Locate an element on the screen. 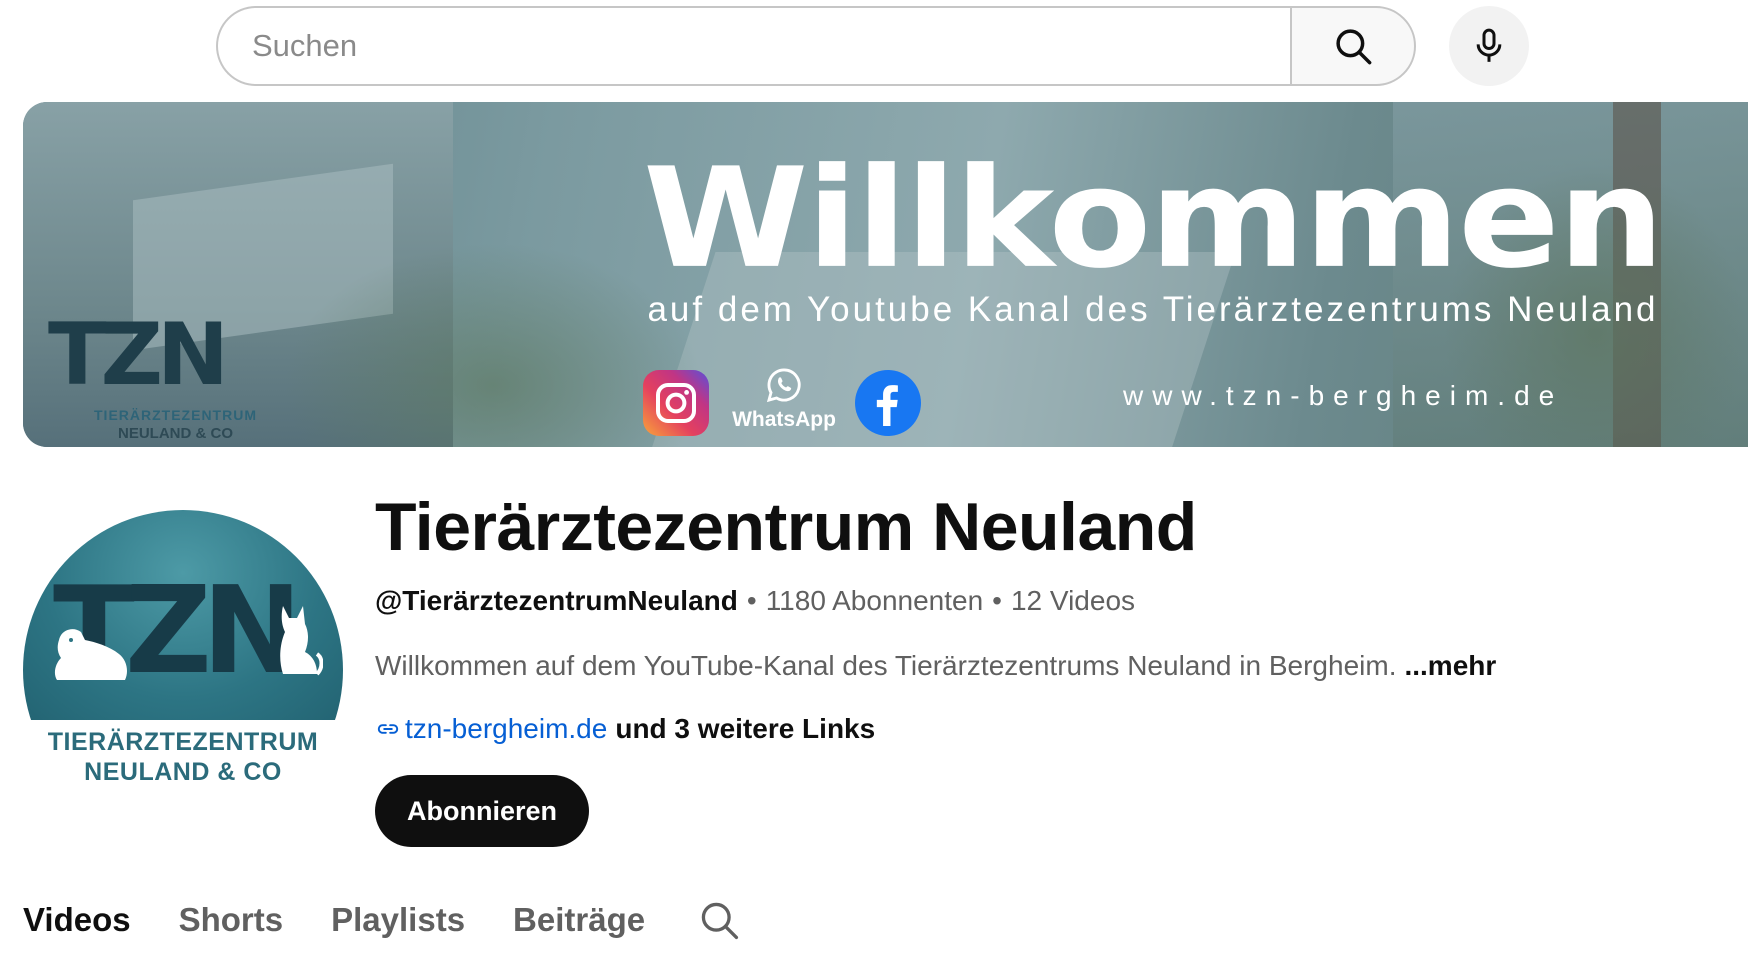 This screenshot has height=958, width=1748. search-icon is located at coordinates (1354, 47).